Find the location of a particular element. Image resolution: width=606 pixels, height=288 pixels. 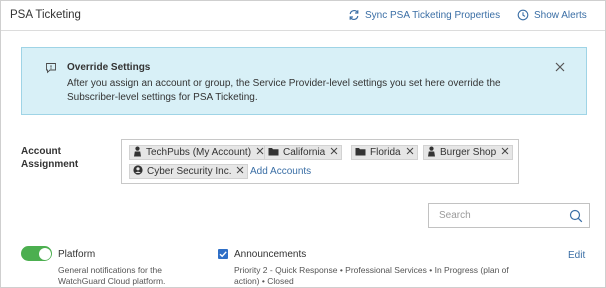

sync-properties-link: Sync PSA Ticketing Properties is located at coordinates (424, 15).